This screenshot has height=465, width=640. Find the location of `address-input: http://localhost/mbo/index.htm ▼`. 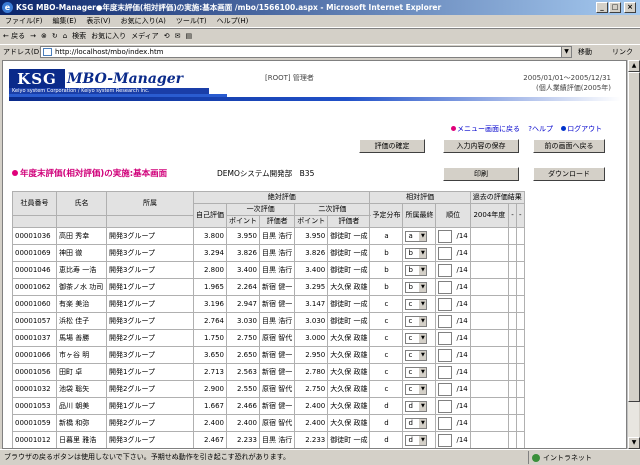

address-input: http://localhost/mbo/index.htm ▼ is located at coordinates (306, 52).